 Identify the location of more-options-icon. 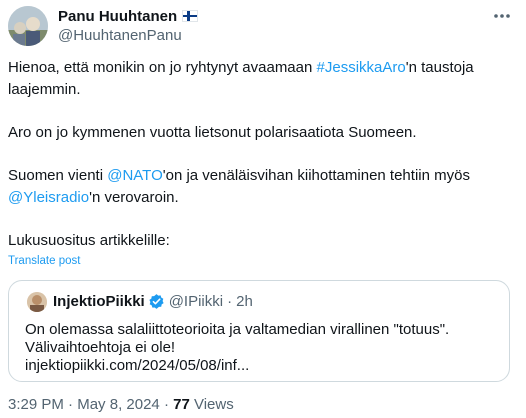
(502, 16).